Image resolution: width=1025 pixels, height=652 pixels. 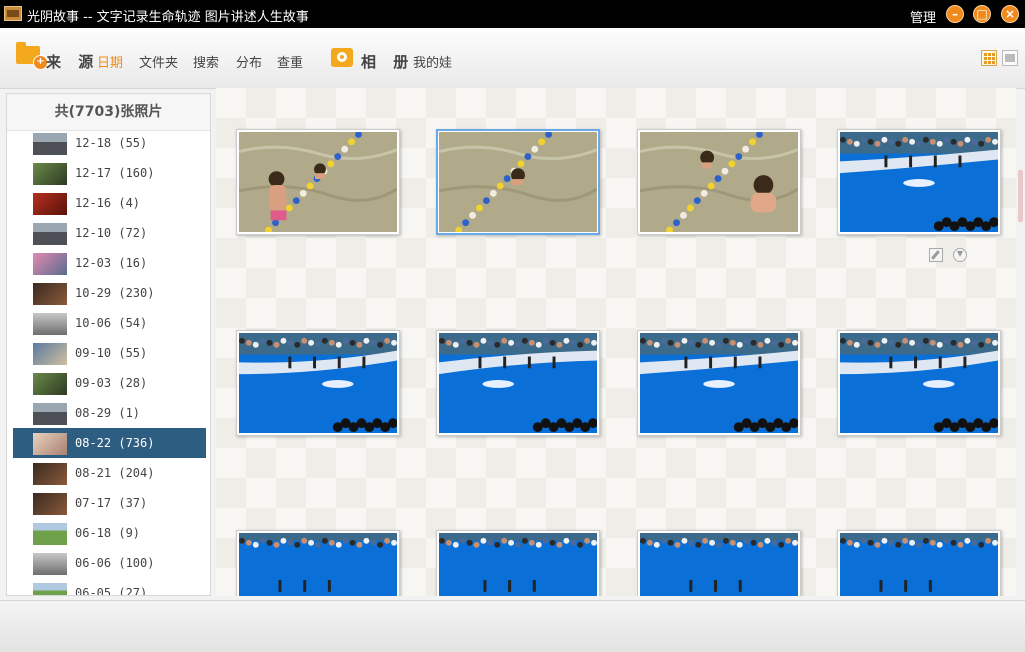 I want to click on sidebar-date-item: 06-18 (9), so click(x=109, y=533).